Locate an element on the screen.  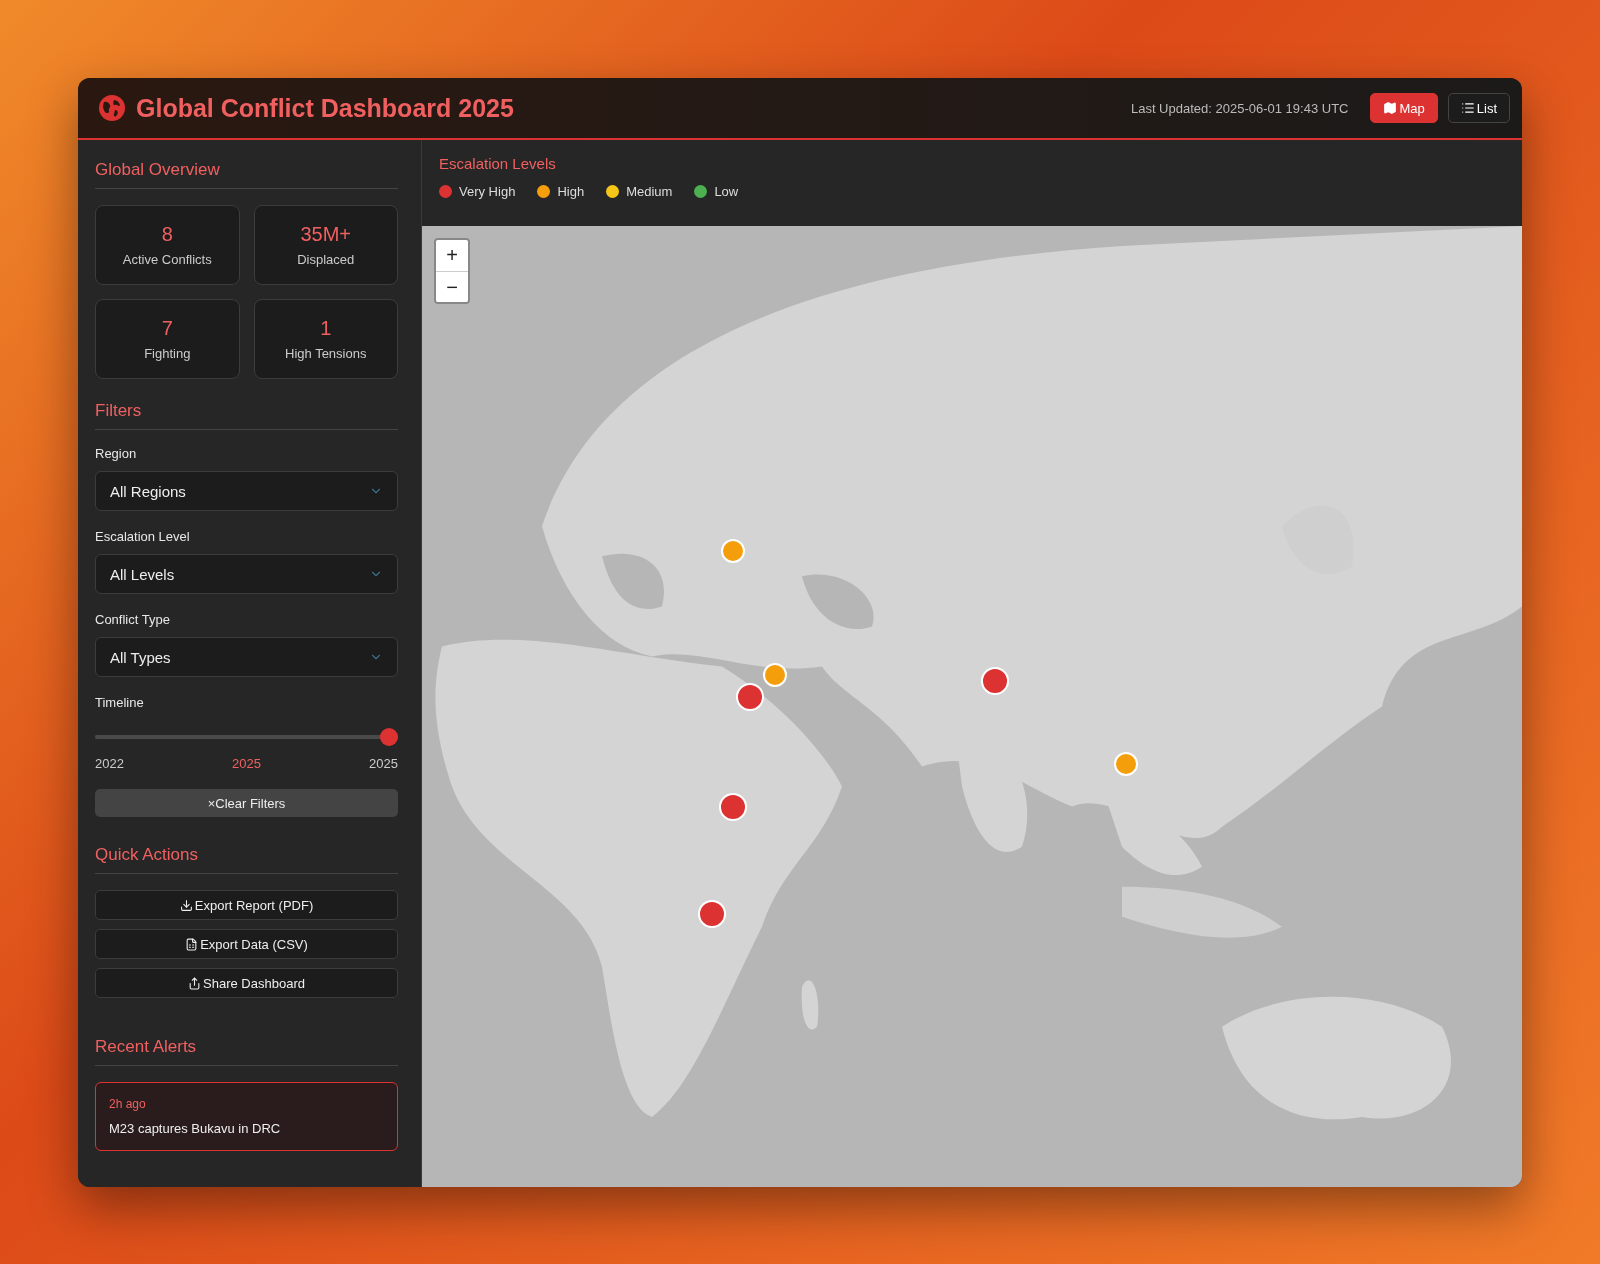
view-toggle-button: Map is located at coordinates (1404, 108).